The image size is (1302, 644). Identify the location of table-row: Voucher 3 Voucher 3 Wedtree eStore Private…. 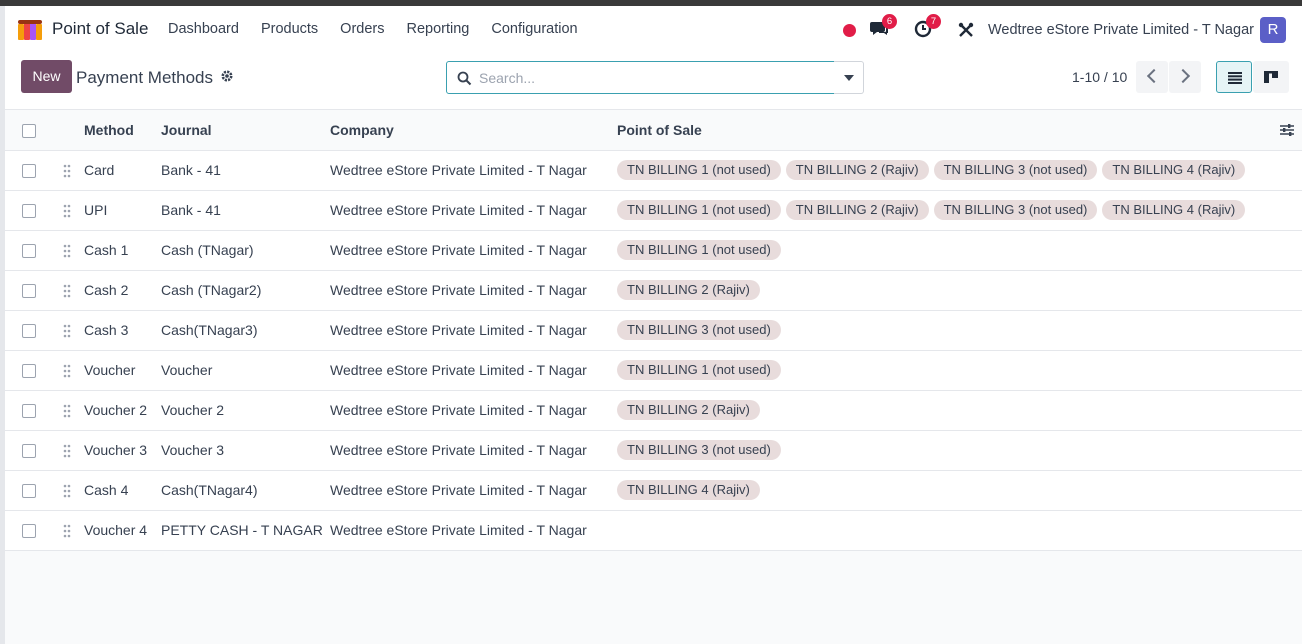
(653, 450).